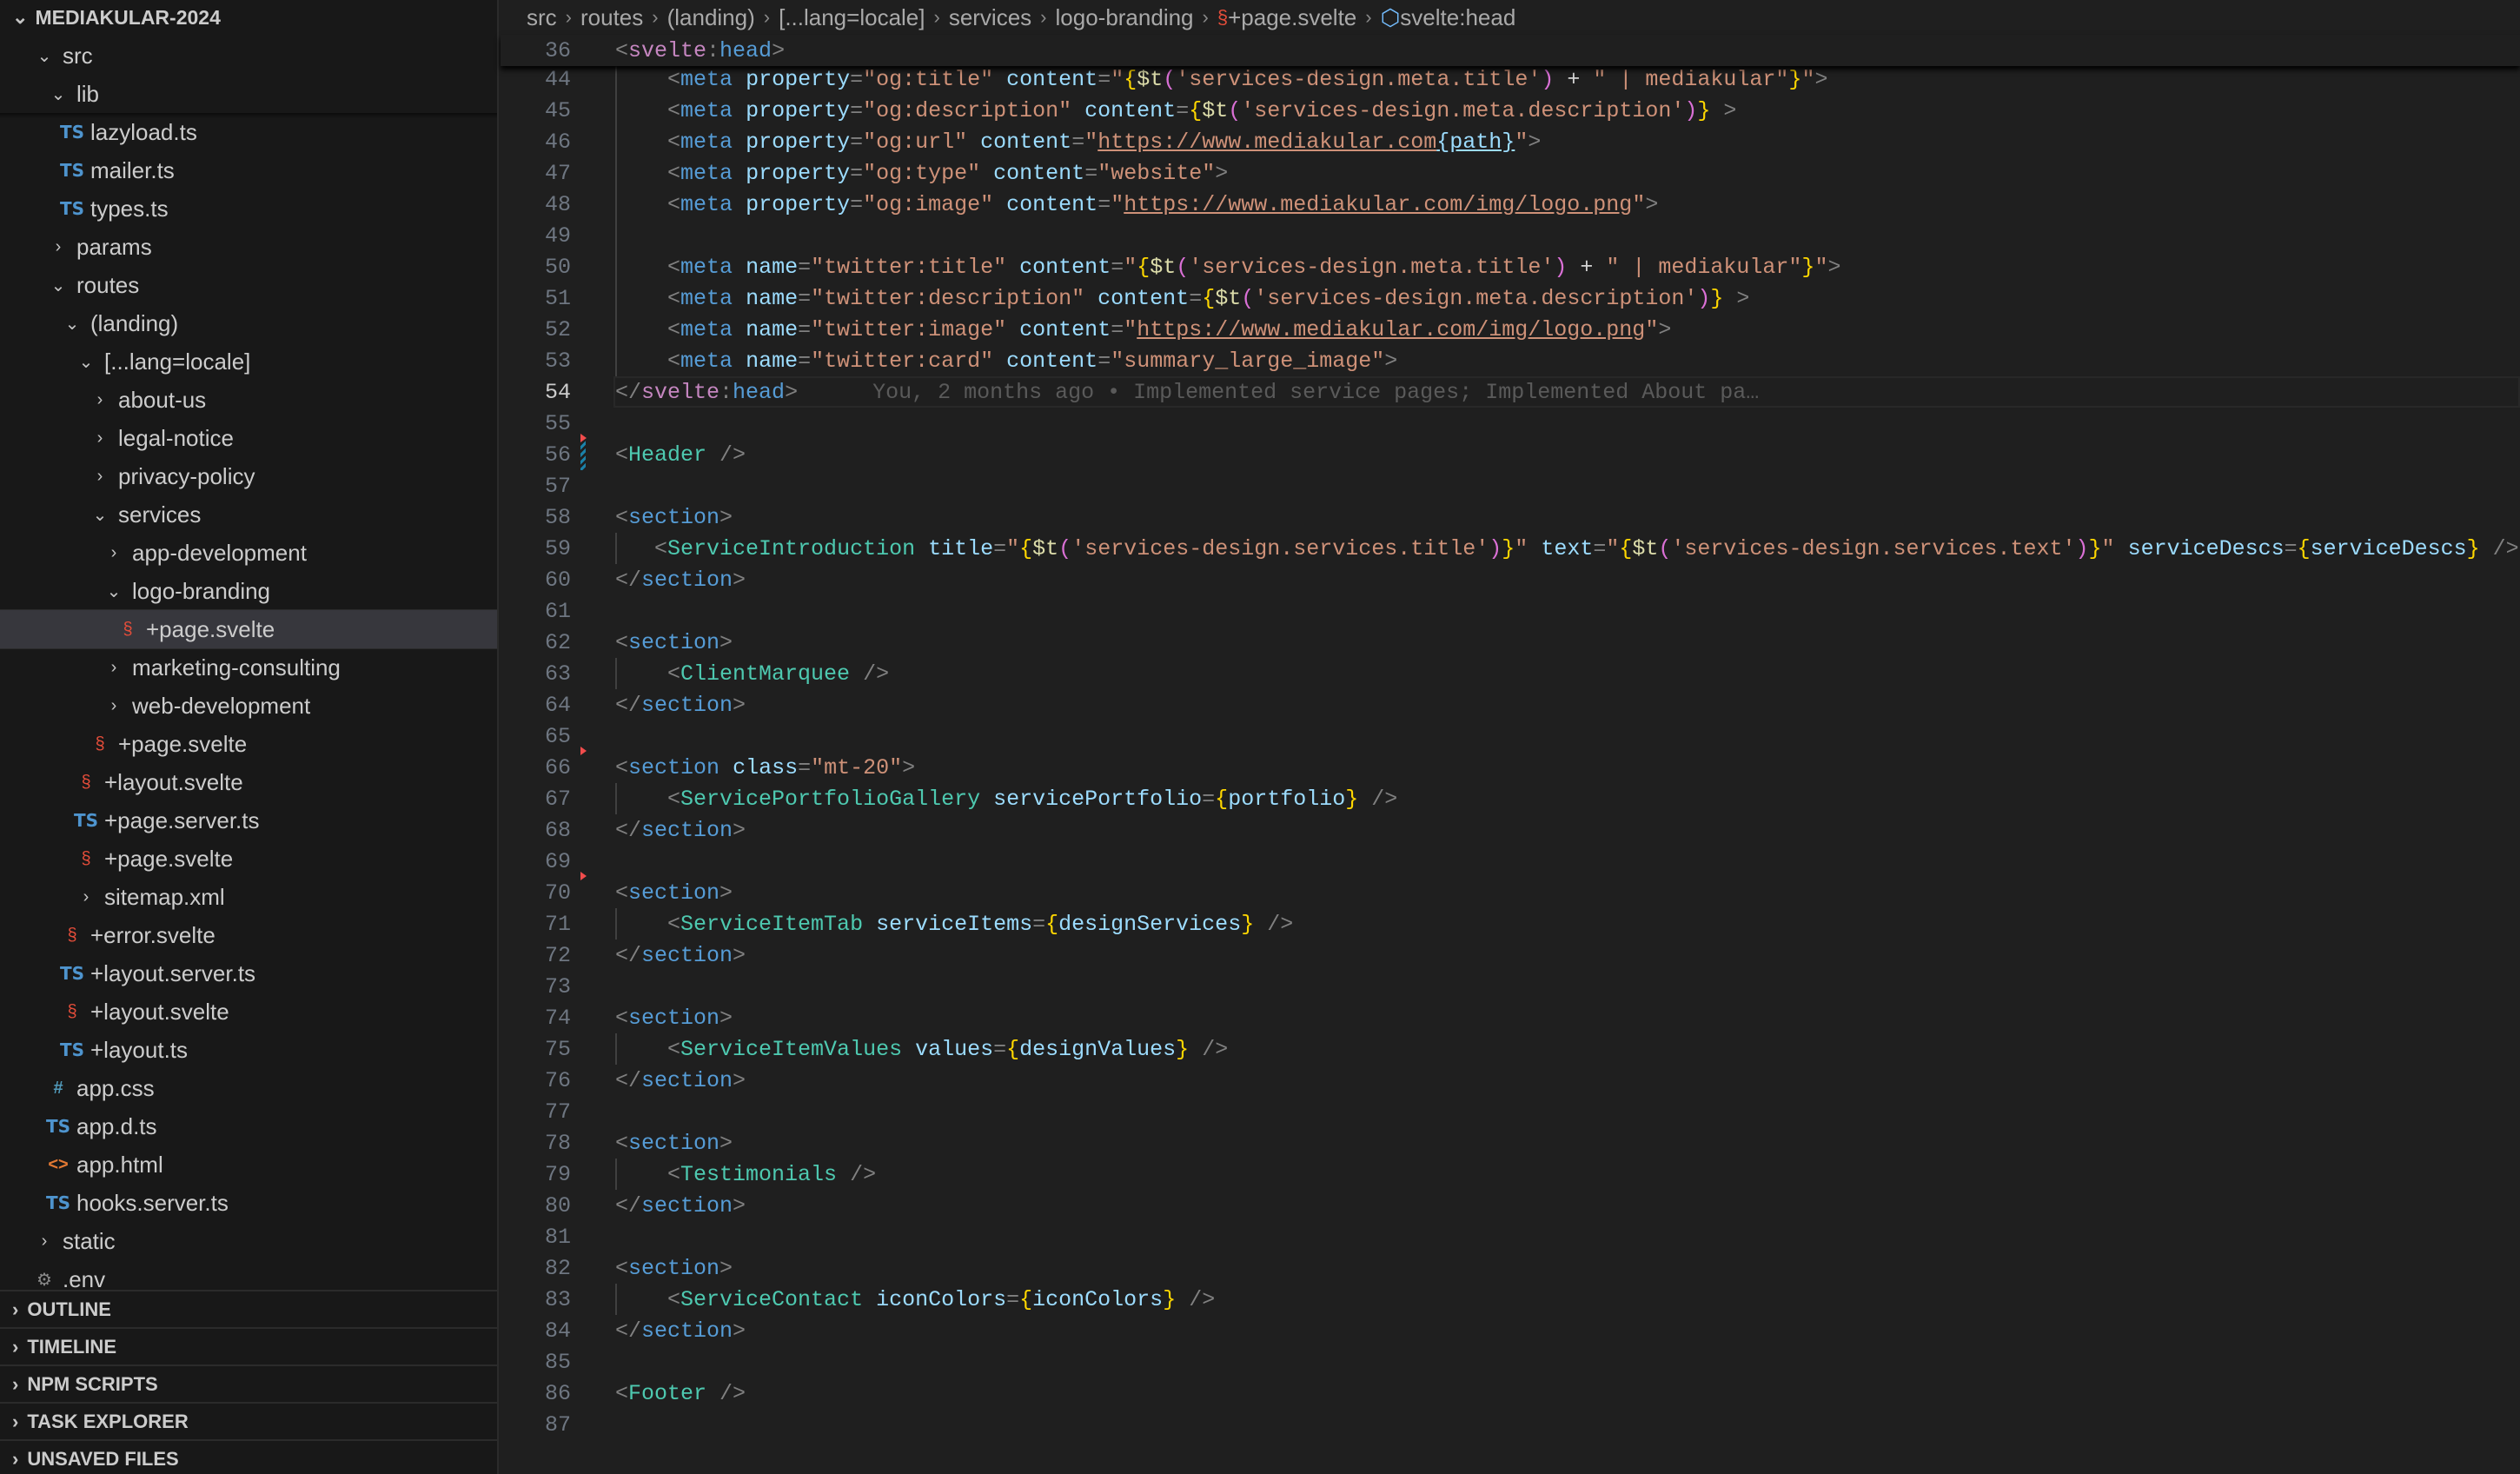  I want to click on tree-item: ⌄ lib, so click(248, 94).